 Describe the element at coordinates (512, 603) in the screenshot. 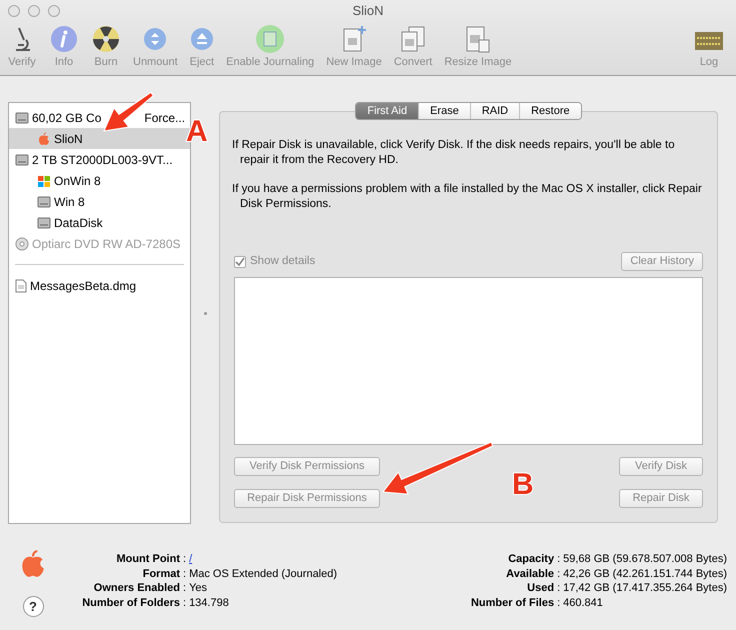

I see `info-label: Number of Files` at that location.